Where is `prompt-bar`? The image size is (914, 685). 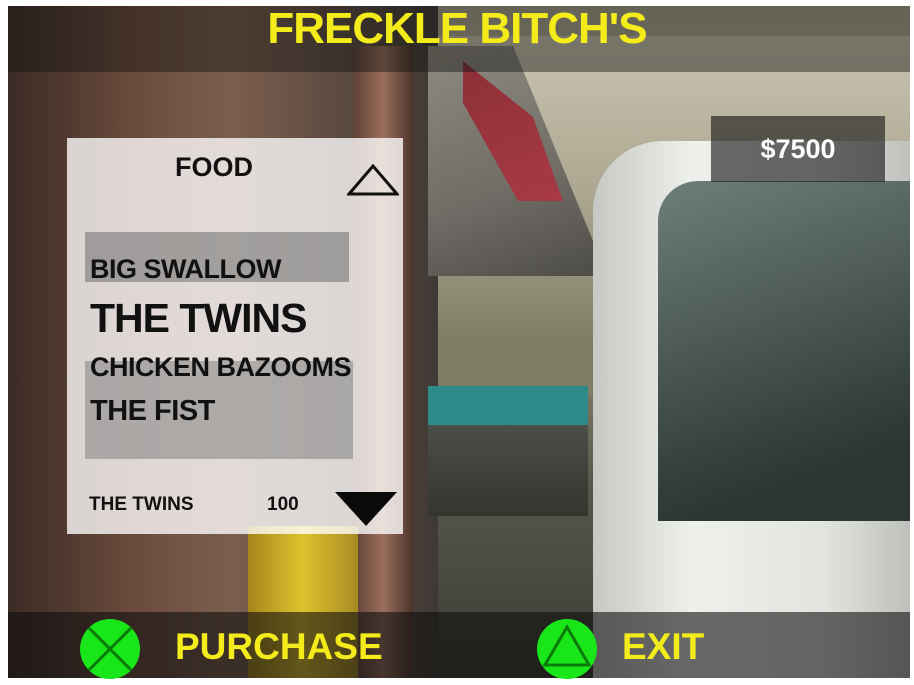 prompt-bar is located at coordinates (459, 645).